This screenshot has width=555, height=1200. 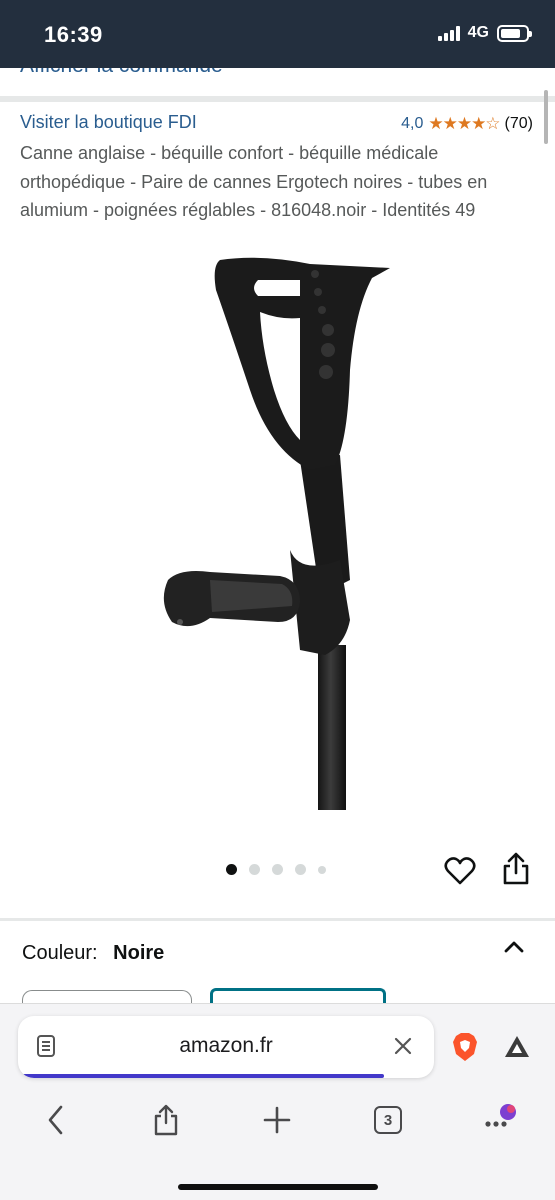 What do you see at coordinates (108, 122) in the screenshot?
I see `visit-store-link: Visiter la boutique FDI` at bounding box center [108, 122].